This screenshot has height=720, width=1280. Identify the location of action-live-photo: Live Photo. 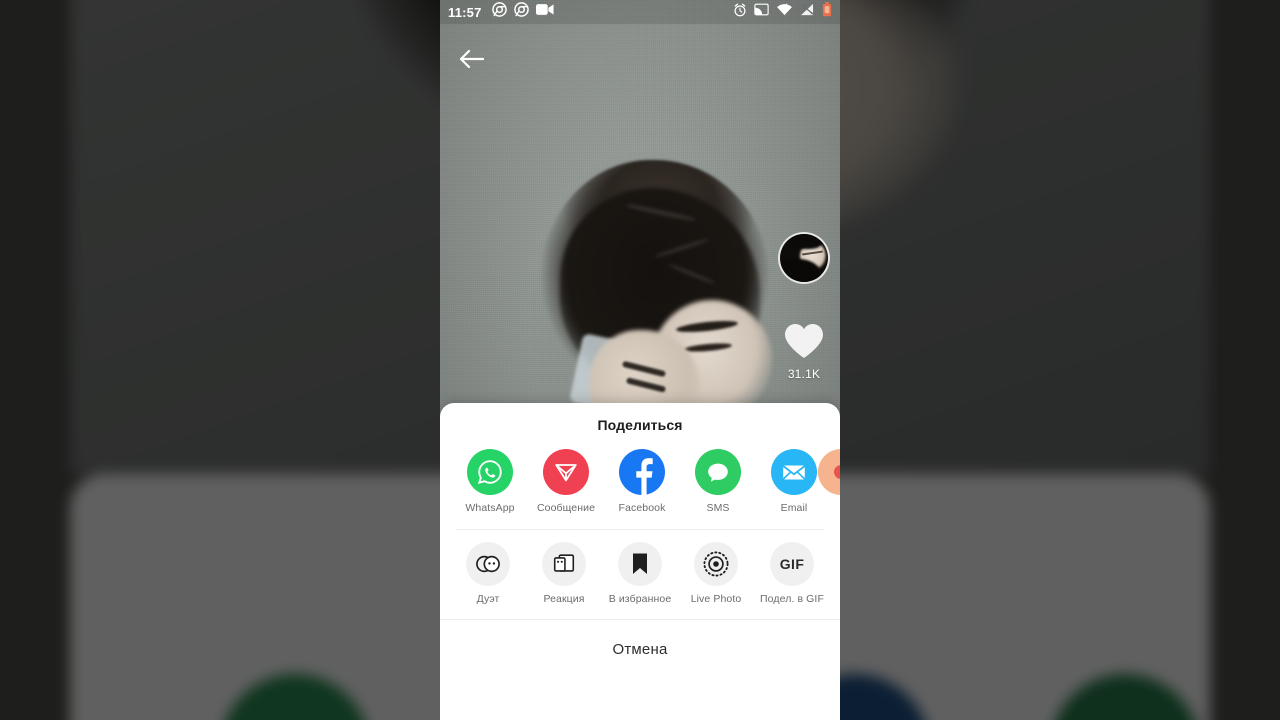
(716, 573).